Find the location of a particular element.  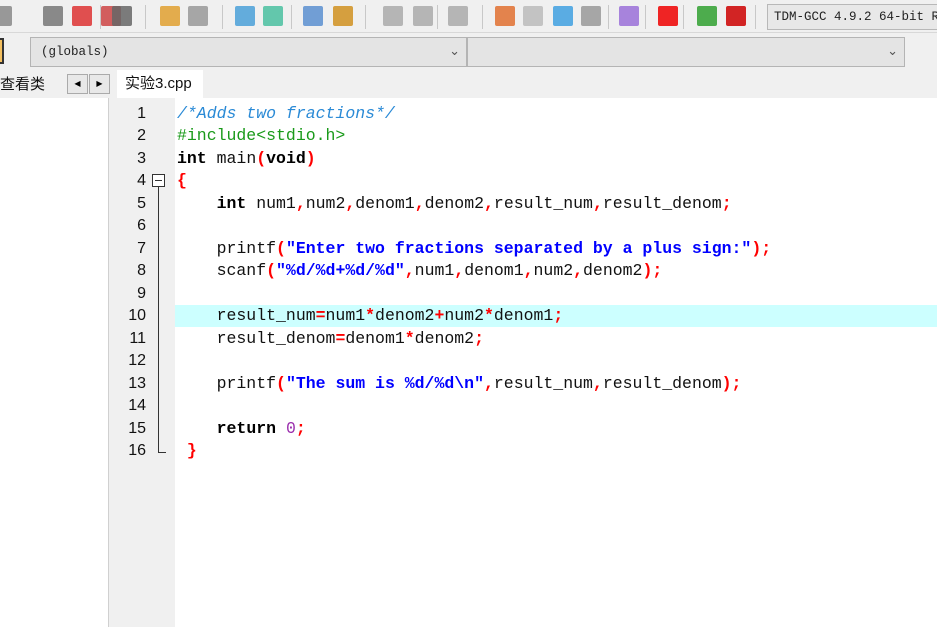

tab-class-view: 查看类 is located at coordinates (22, 85).